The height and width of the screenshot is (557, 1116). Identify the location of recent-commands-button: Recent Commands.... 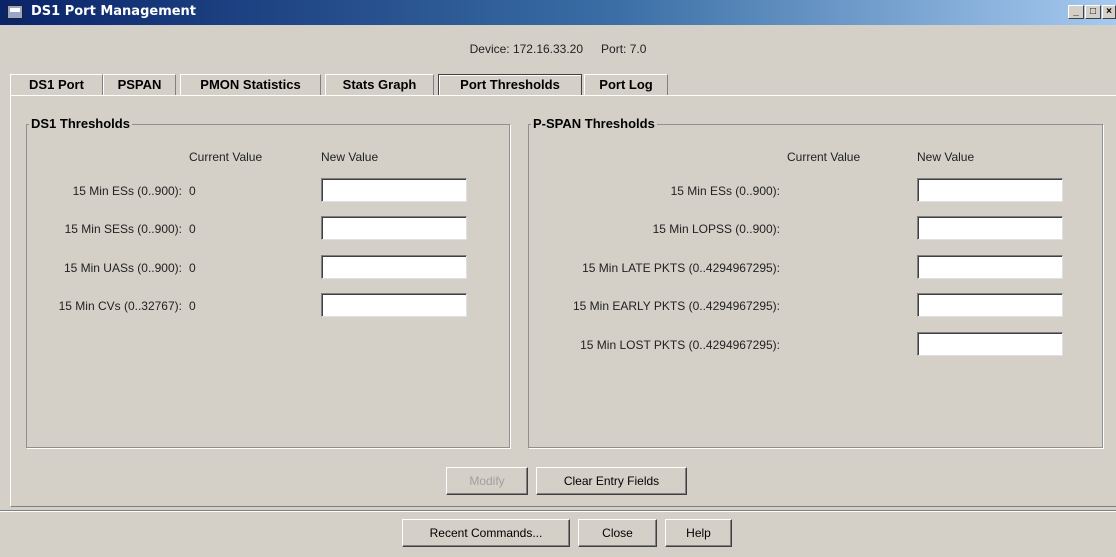
(486, 533).